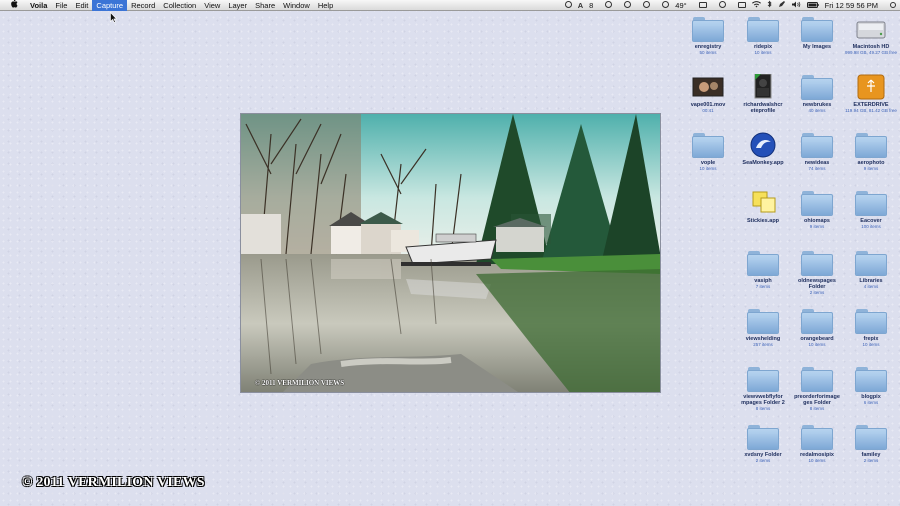 The image size is (900, 506). Describe the element at coordinates (756, 5) in the screenshot. I see `wifi-icon` at that location.